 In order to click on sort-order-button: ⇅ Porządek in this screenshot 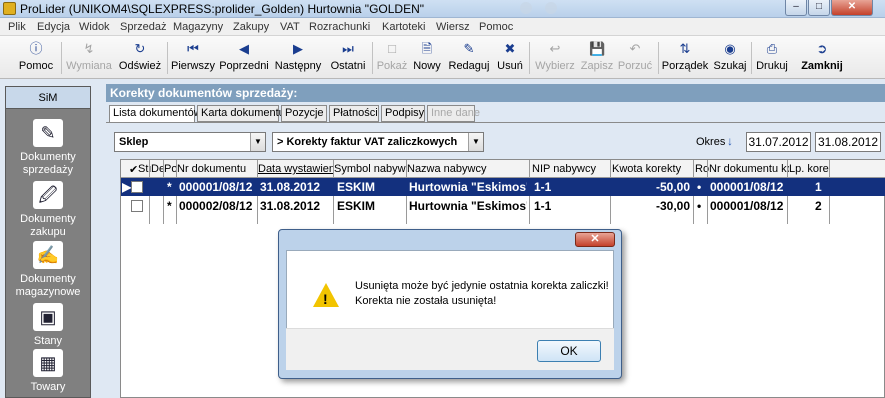, I will do `click(685, 57)`.